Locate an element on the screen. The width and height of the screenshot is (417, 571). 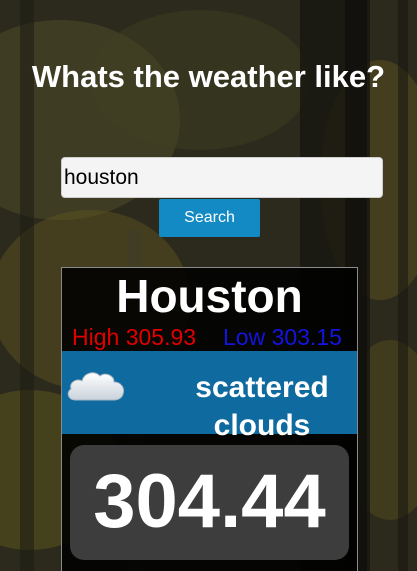
temperature-range: High 305.93 Low 303.15 is located at coordinates (209, 337).